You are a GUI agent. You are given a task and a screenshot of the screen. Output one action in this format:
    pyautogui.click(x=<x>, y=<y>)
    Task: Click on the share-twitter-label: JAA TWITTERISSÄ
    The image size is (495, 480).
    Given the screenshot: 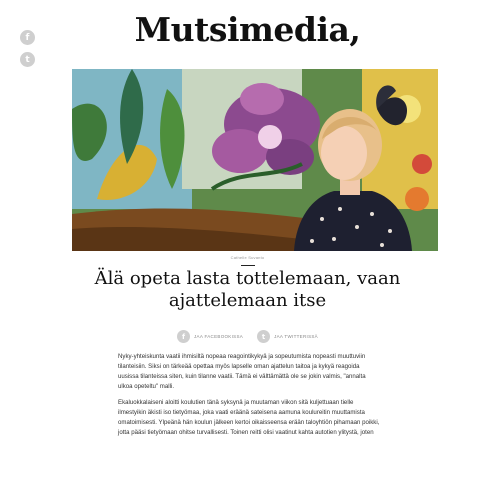 What is the action you would take?
    pyautogui.click(x=296, y=336)
    